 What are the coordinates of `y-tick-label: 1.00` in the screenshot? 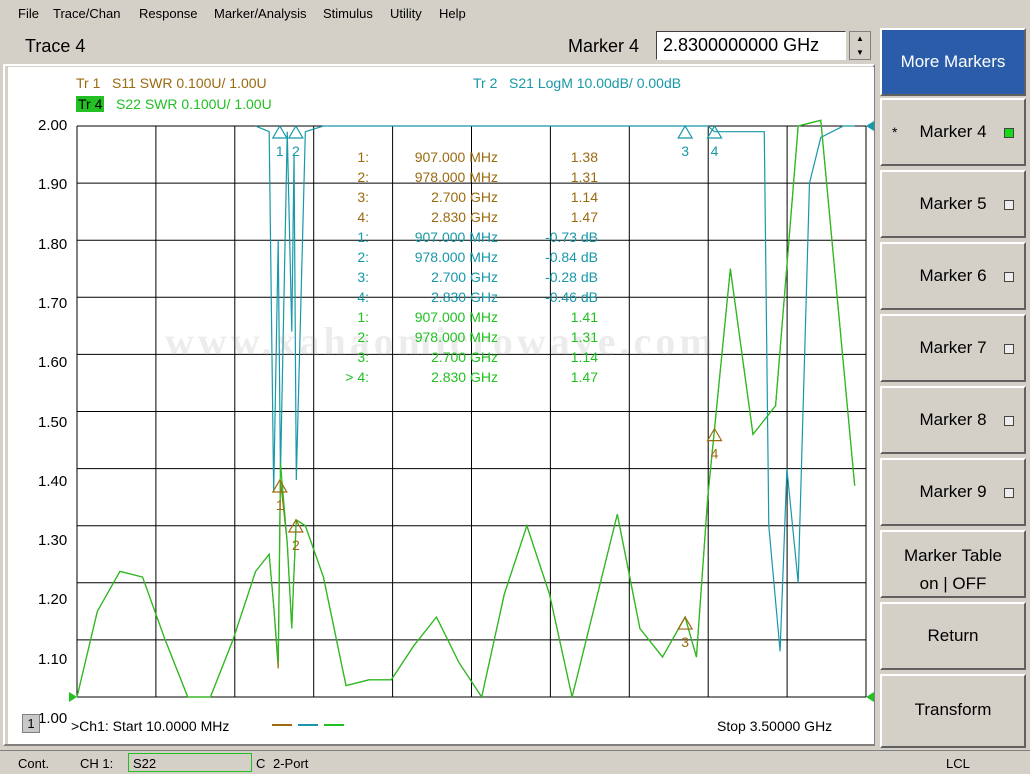 It's located at (53, 718).